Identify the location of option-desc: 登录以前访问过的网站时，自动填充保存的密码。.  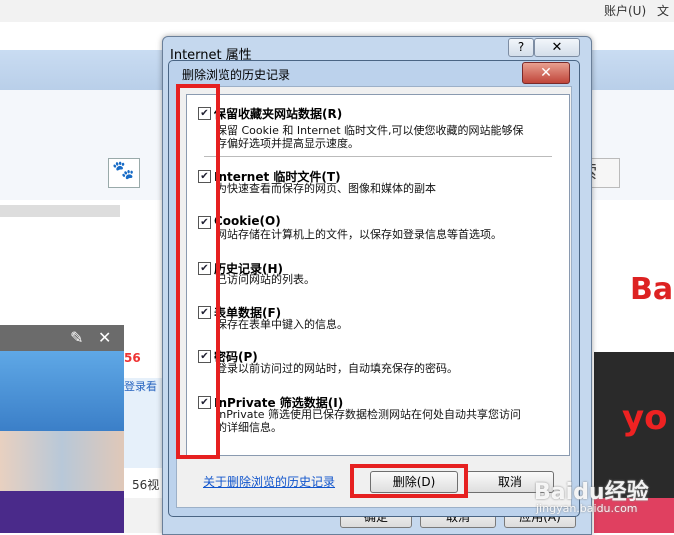
(337, 368).